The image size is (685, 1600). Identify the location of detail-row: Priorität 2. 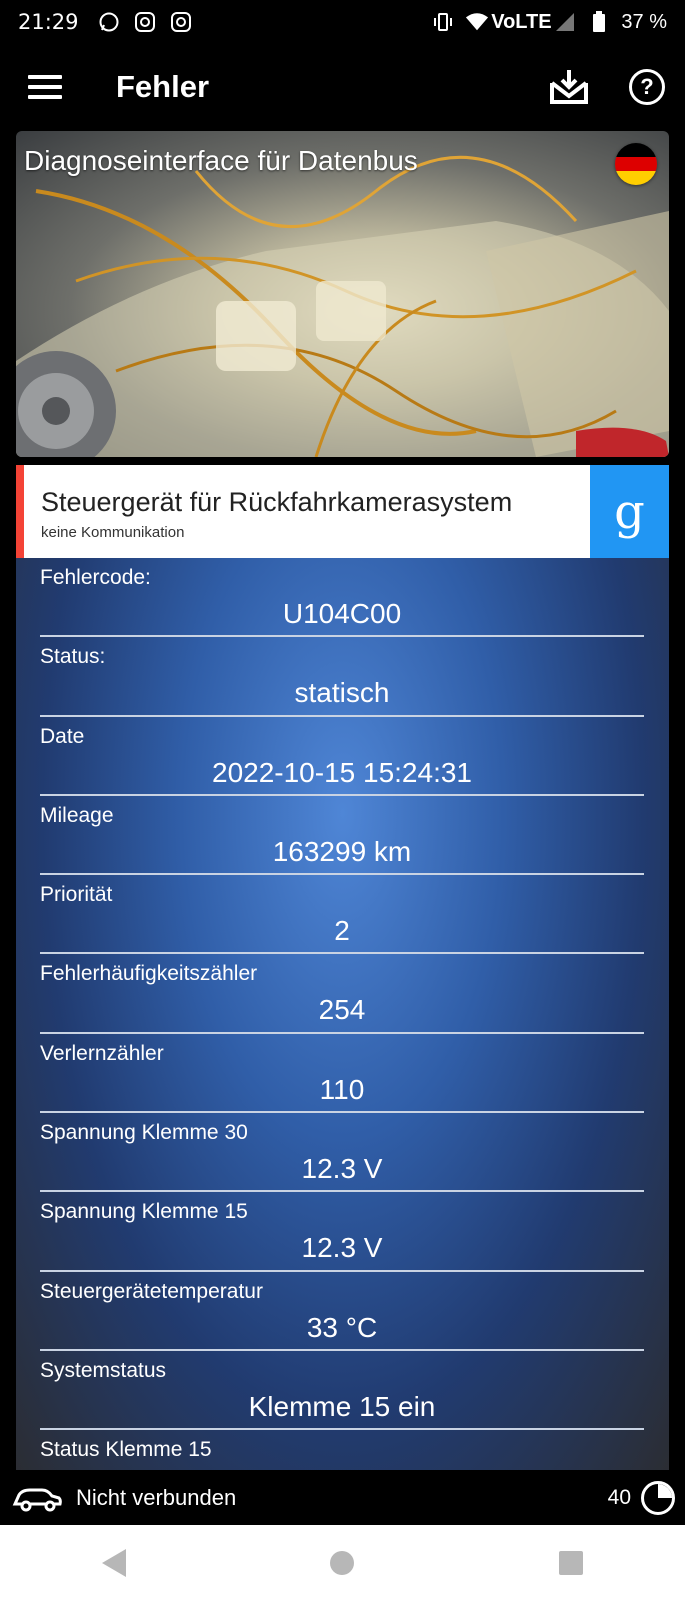
(342, 915).